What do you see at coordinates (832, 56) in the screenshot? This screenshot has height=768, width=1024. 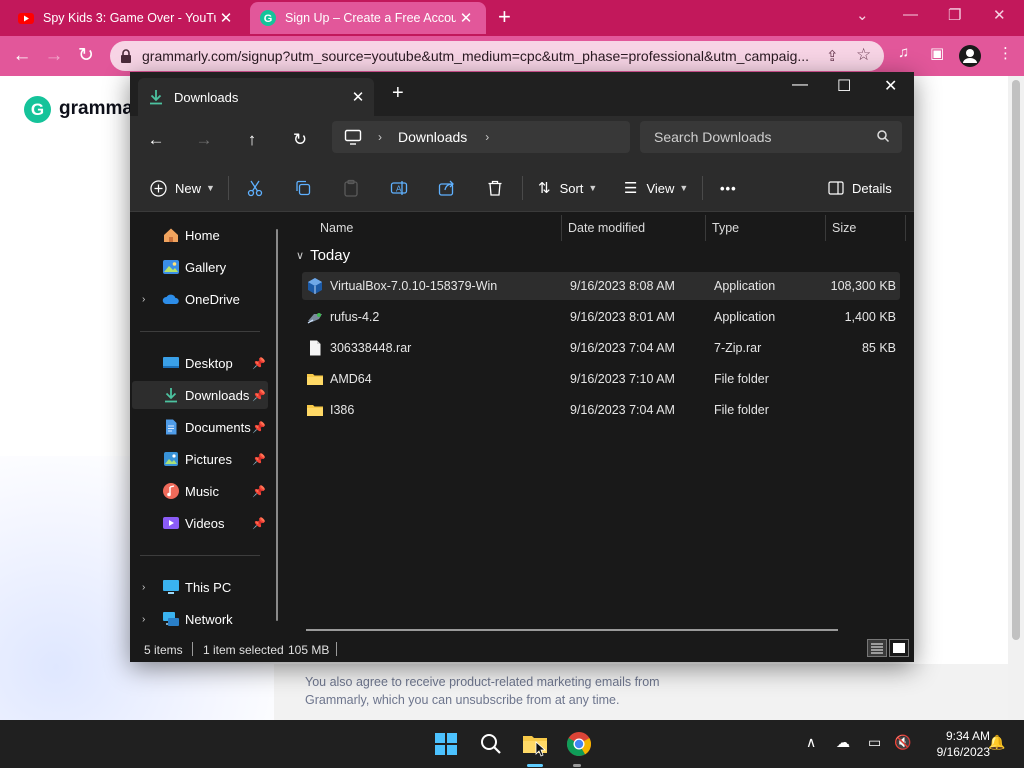 I see `share-icon: ⇪` at bounding box center [832, 56].